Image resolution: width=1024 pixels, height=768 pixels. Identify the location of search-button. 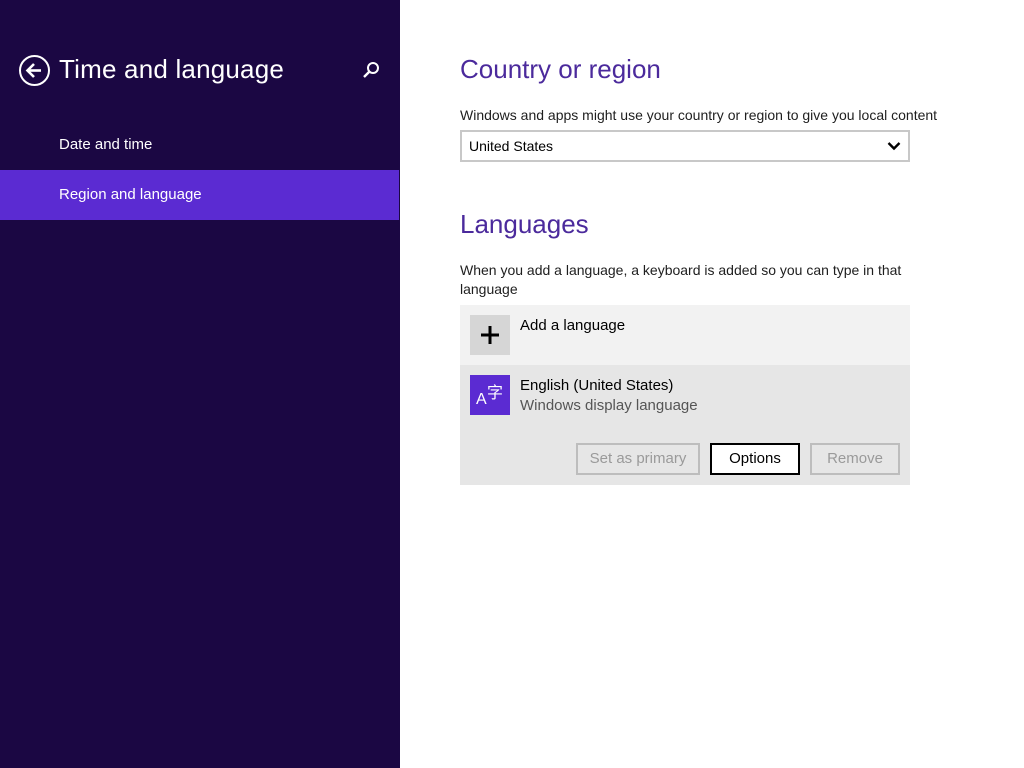
(371, 70).